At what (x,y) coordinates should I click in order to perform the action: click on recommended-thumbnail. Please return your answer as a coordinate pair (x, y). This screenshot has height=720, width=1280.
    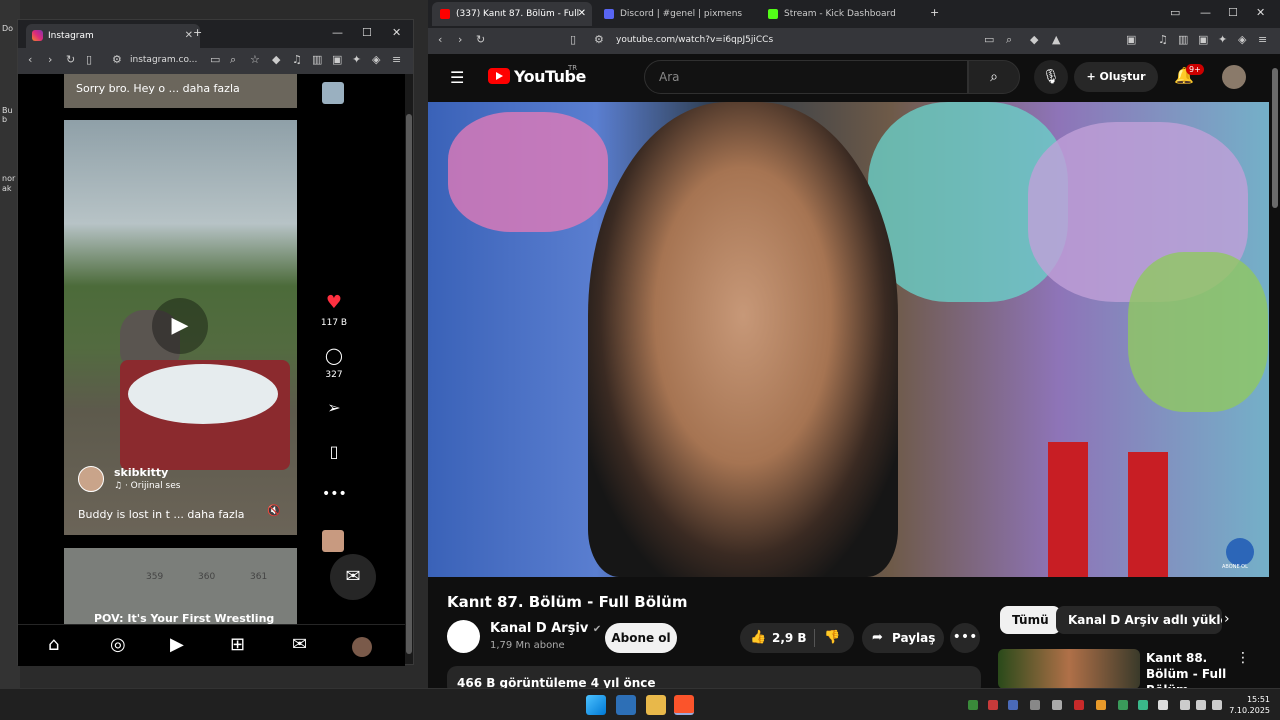
    Looking at the image, I should click on (1069, 669).